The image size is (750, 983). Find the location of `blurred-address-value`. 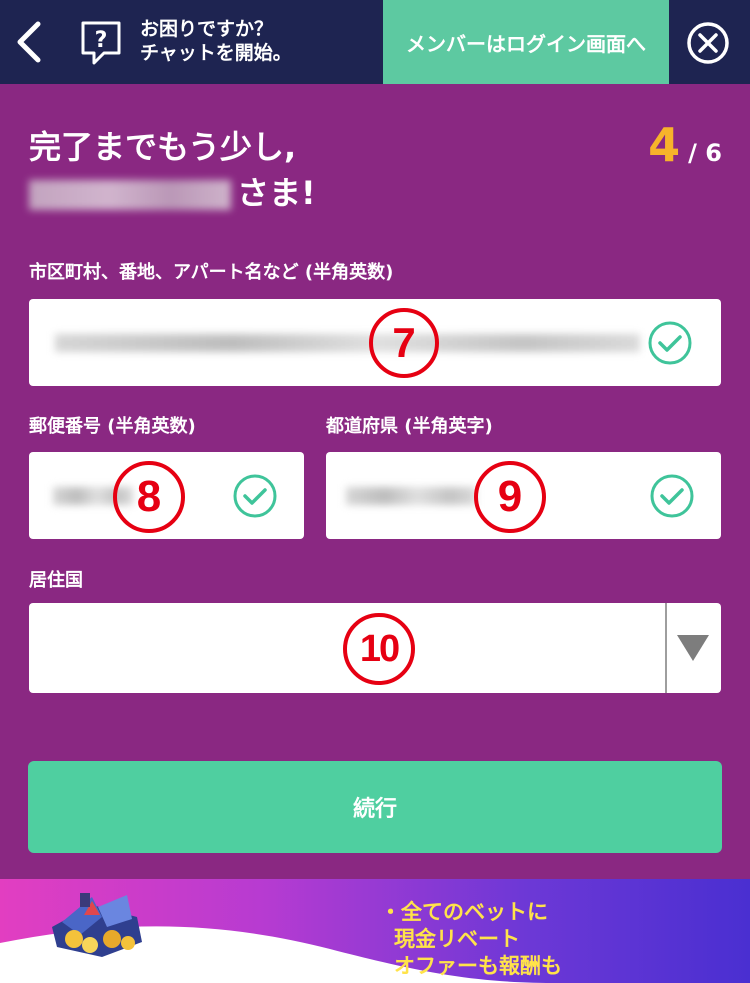

blurred-address-value is located at coordinates (347, 342).